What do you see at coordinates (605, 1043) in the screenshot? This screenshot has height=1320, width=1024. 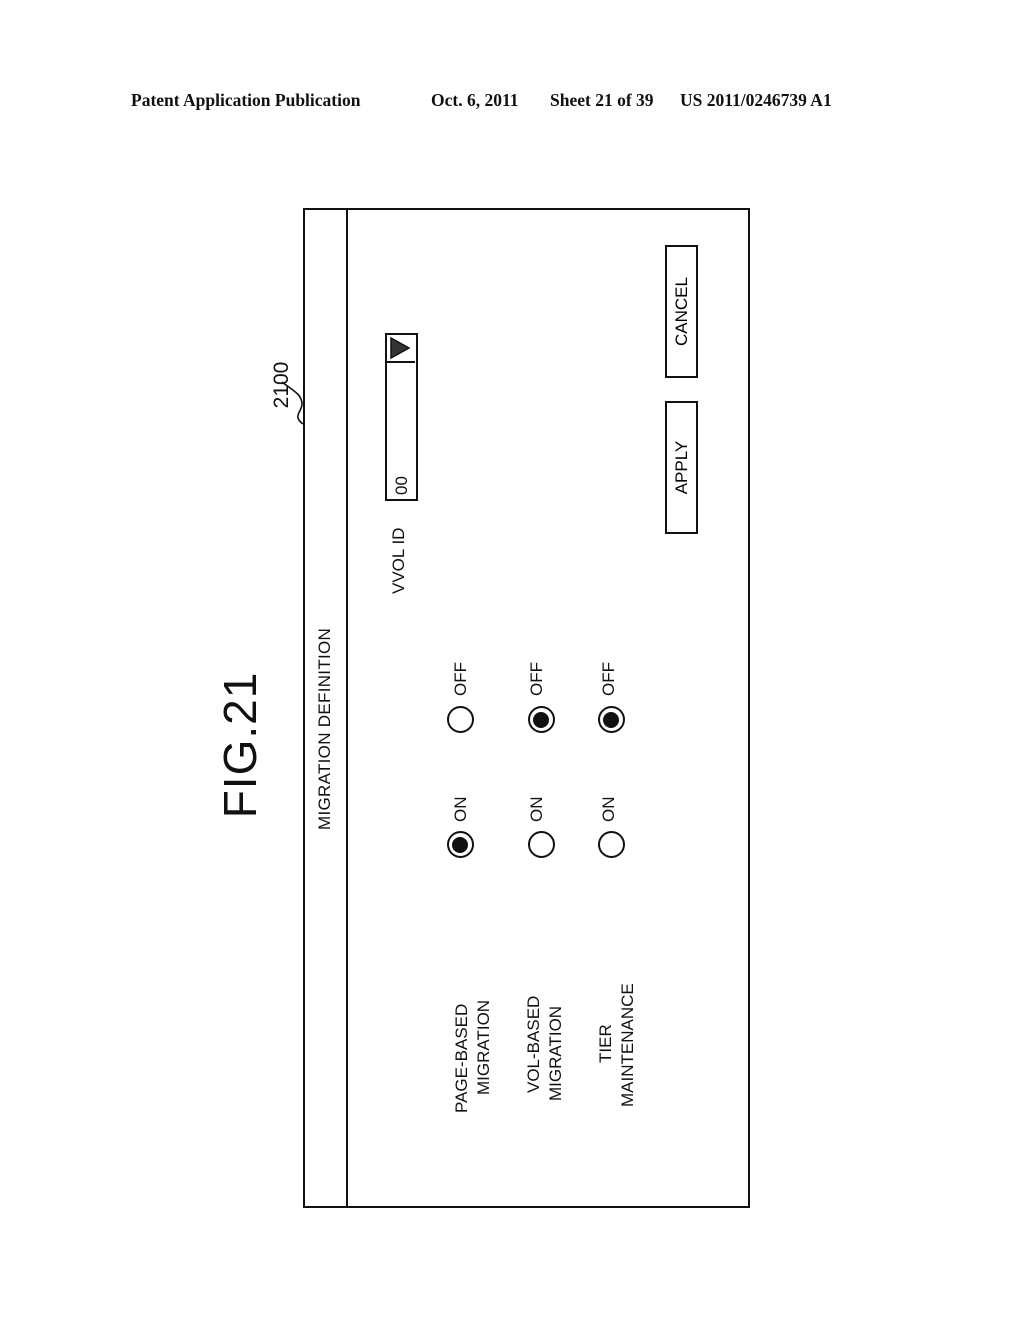 I see `row-label-line1: TIER` at bounding box center [605, 1043].